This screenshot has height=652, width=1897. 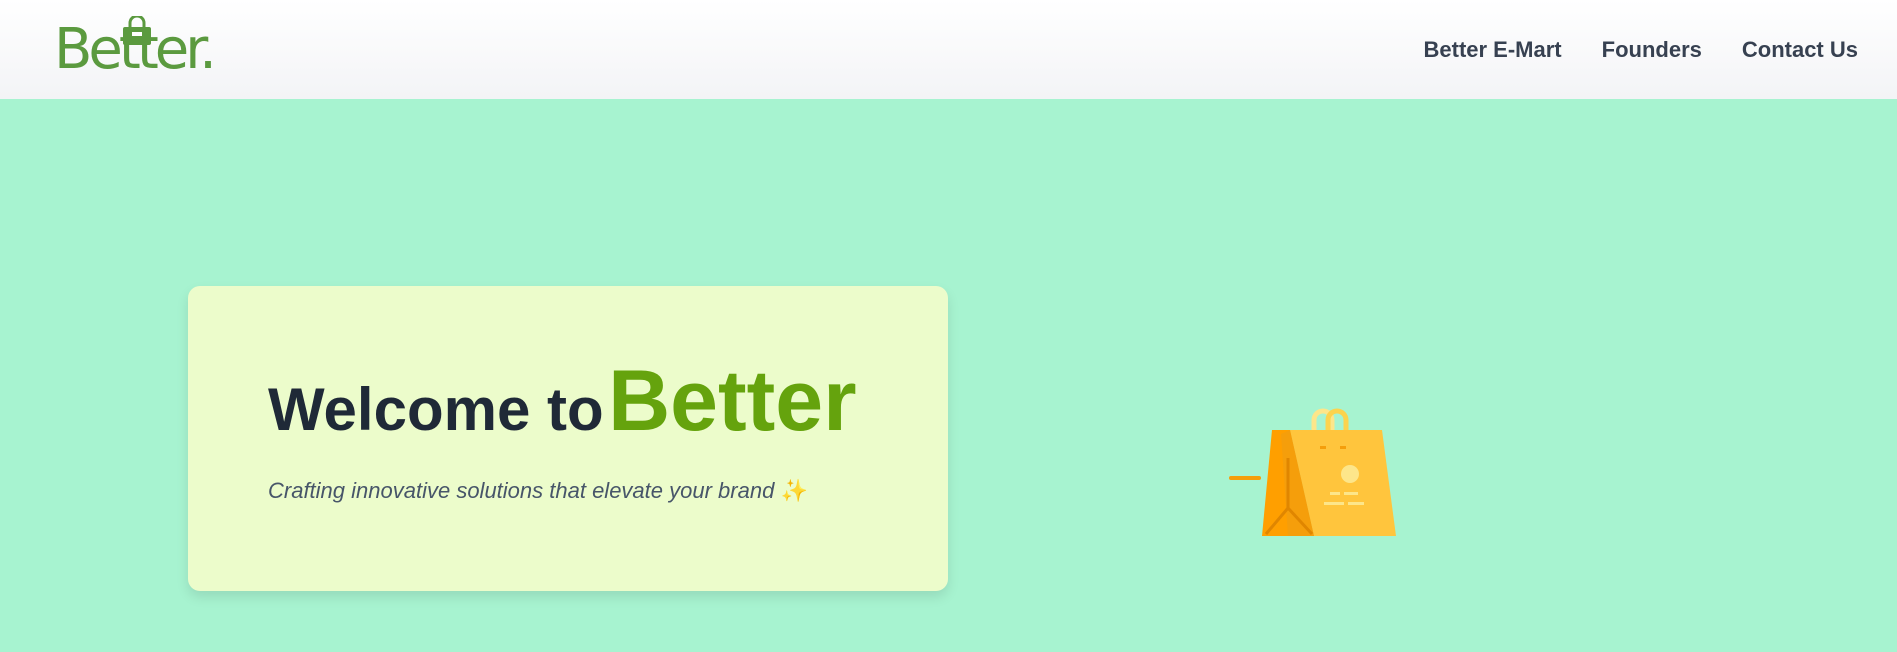 I want to click on nav-link-better-emart: Better E-Mart, so click(x=1493, y=50).